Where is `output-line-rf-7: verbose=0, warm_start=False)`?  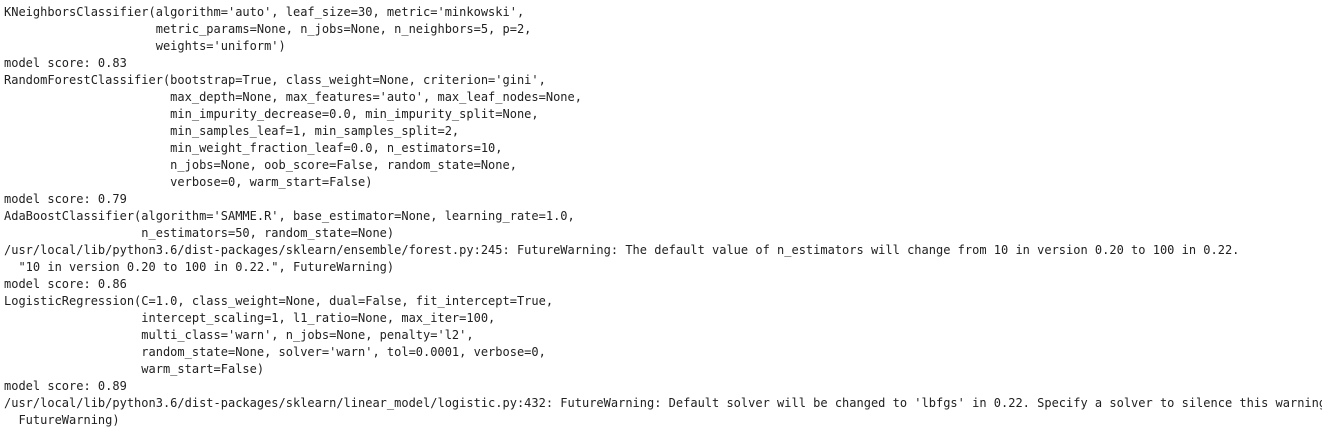 output-line-rf-7: verbose=0, warm_start=False) is located at coordinates (188, 182).